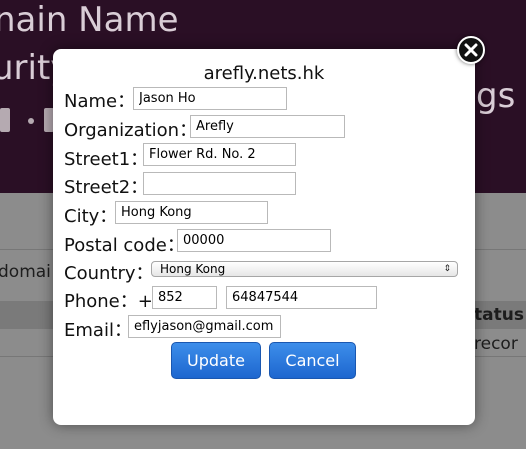  What do you see at coordinates (496, 344) in the screenshot?
I see `background-status-cell: recor` at bounding box center [496, 344].